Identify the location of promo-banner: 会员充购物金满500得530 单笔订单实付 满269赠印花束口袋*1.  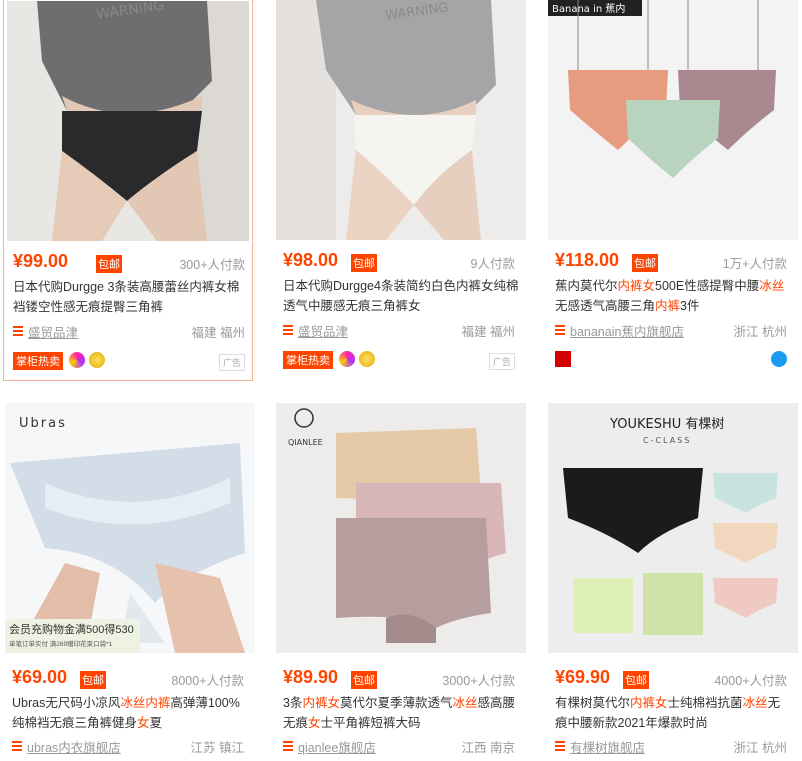
(72, 636).